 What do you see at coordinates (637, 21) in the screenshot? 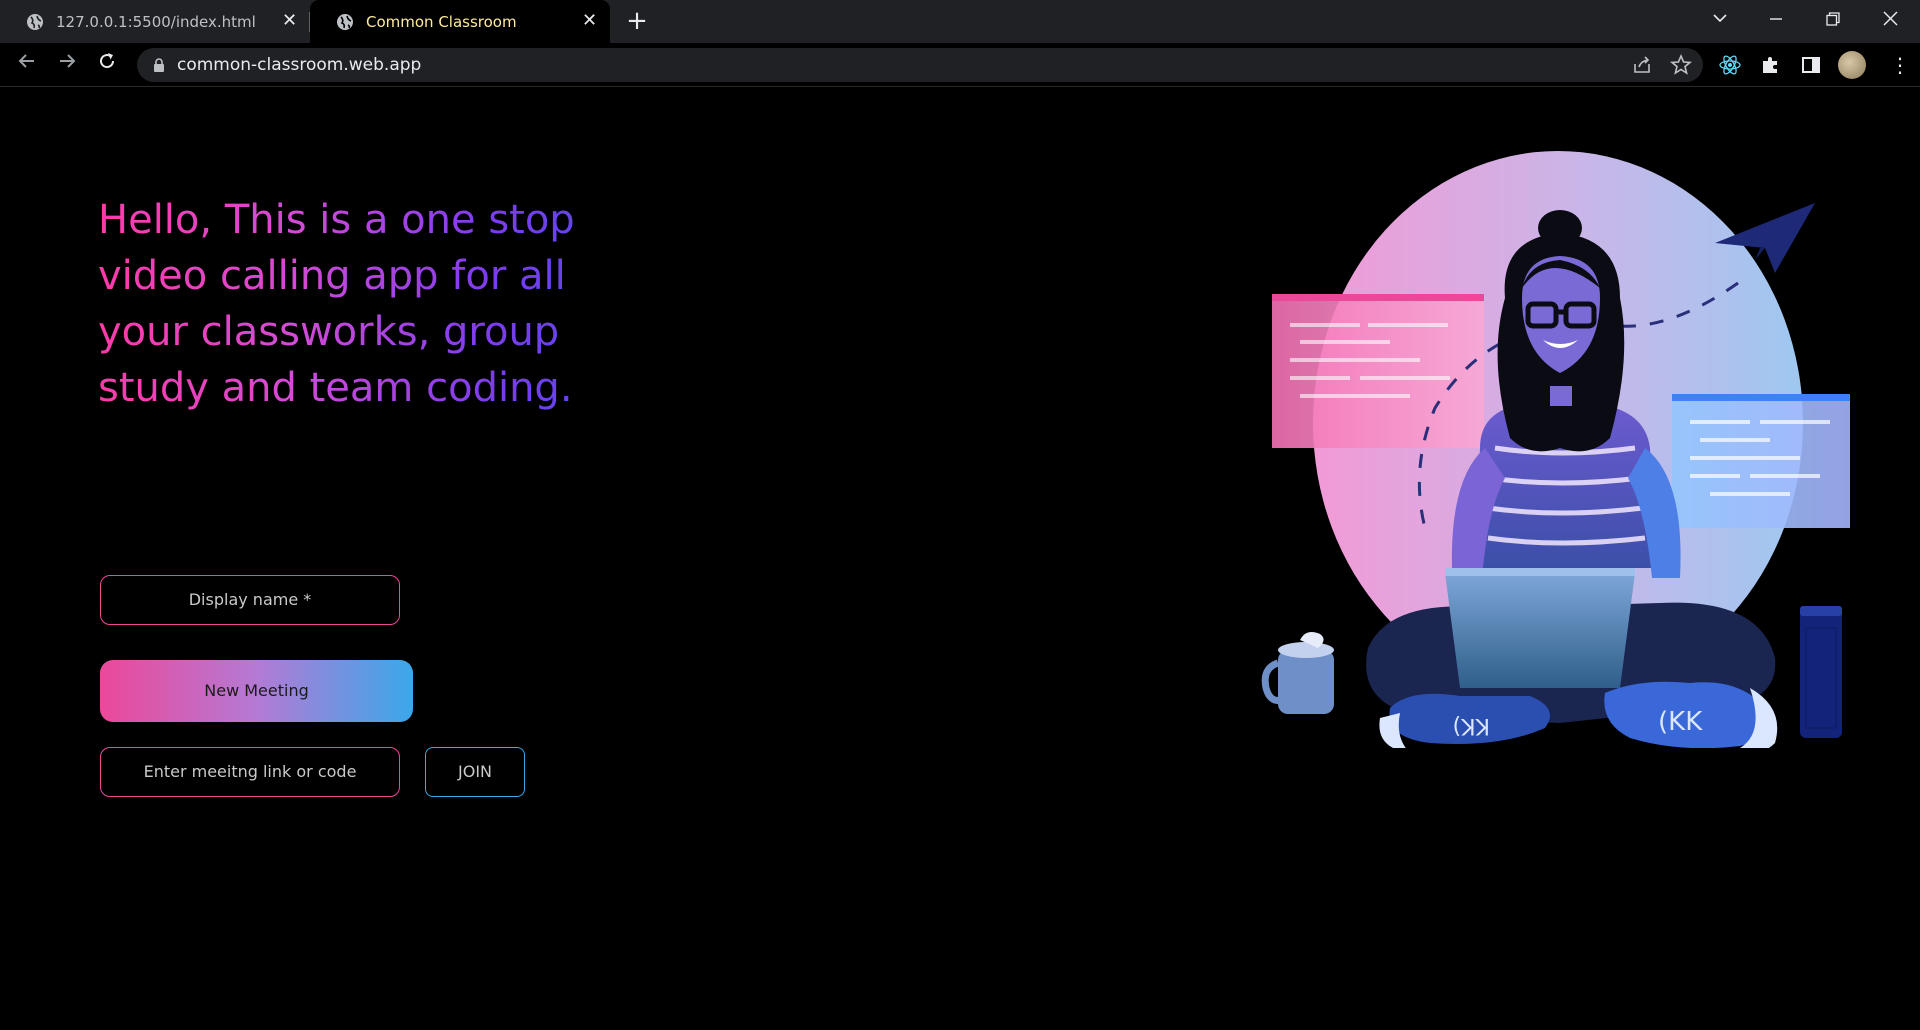
I see `new-tab-icon: +` at bounding box center [637, 21].